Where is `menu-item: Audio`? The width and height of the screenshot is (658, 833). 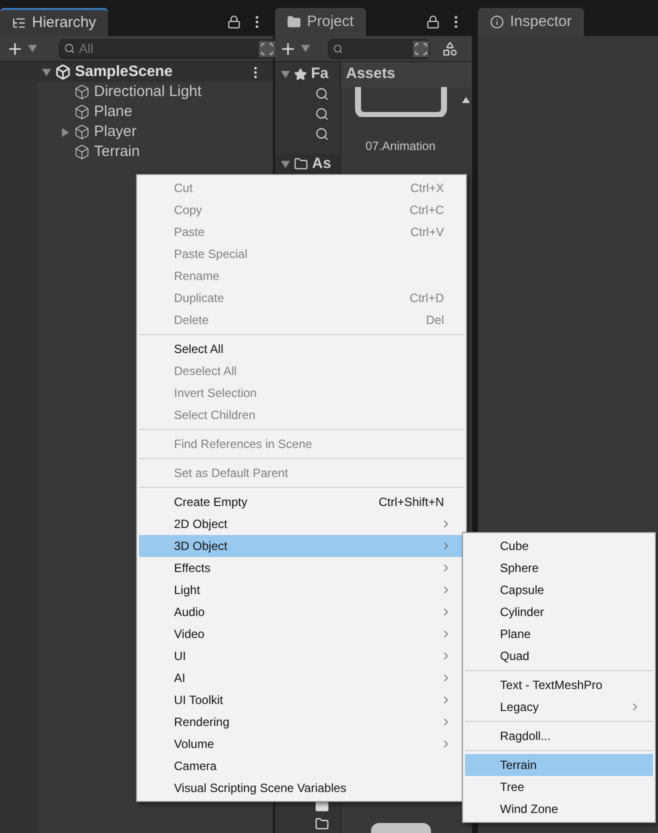
menu-item: Audio is located at coordinates (301, 612).